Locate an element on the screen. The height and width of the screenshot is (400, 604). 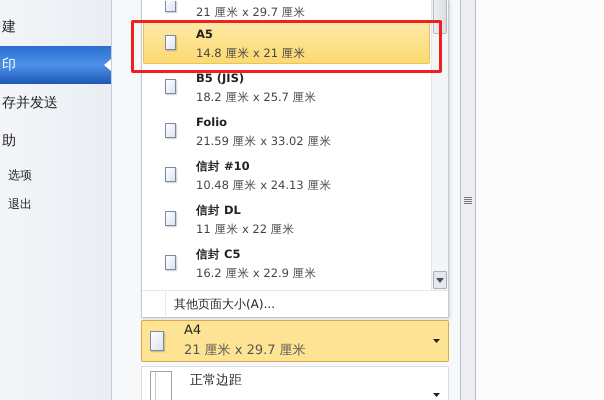
sidebar-item: 存并发送 is located at coordinates (55, 103).